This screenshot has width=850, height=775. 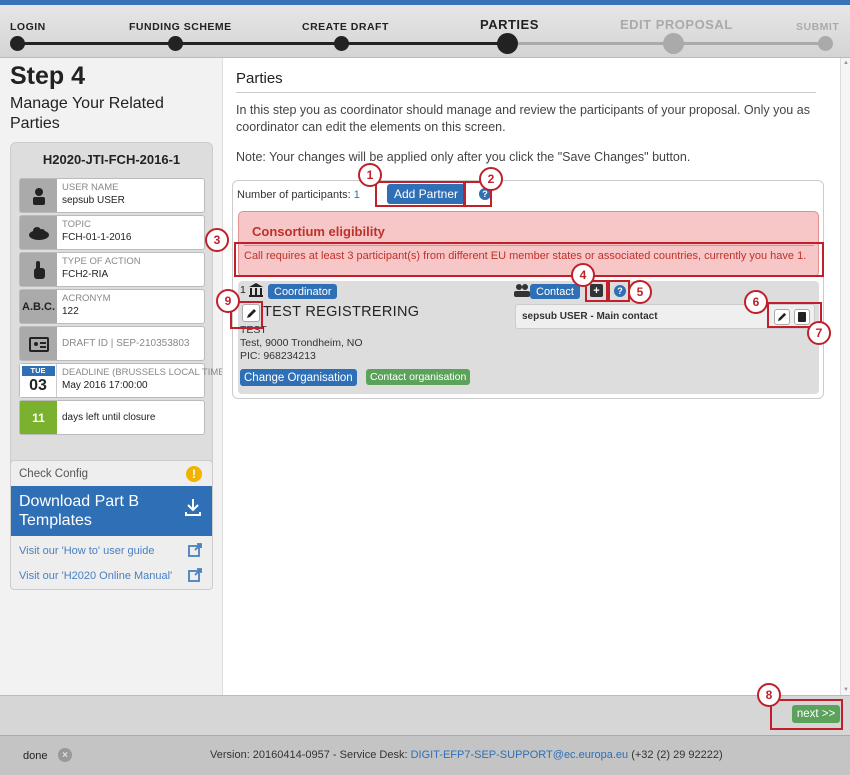 What do you see at coordinates (38, 417) in the screenshot?
I see `days-left-badge: 11` at bounding box center [38, 417].